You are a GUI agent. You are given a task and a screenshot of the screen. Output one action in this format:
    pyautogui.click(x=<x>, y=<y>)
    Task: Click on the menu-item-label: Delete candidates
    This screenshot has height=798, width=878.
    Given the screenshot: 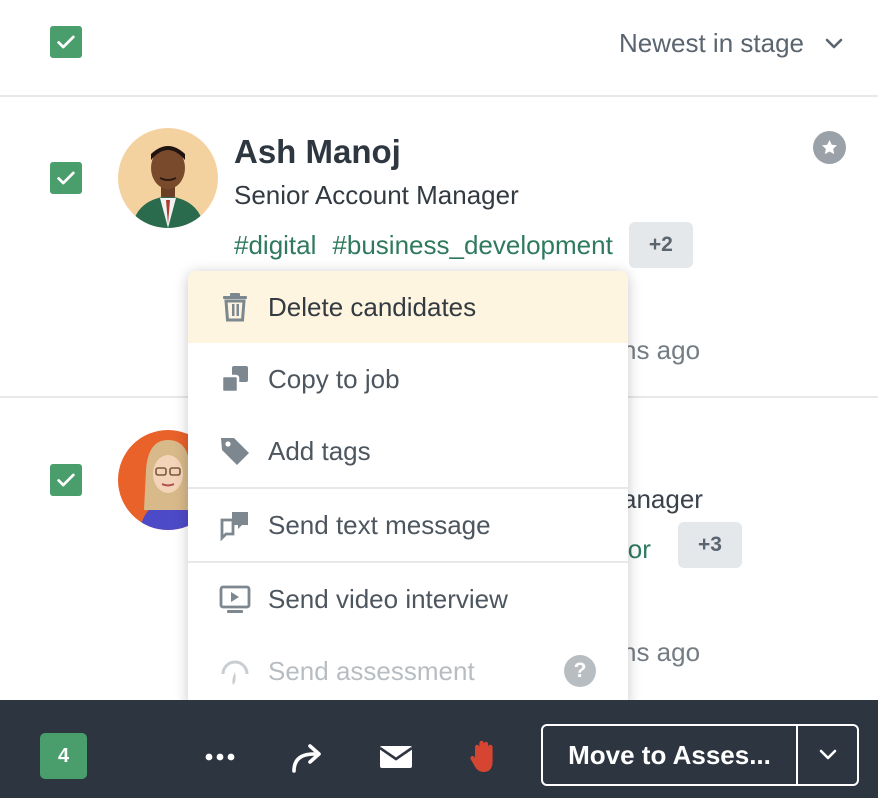 What is the action you would take?
    pyautogui.click(x=372, y=306)
    